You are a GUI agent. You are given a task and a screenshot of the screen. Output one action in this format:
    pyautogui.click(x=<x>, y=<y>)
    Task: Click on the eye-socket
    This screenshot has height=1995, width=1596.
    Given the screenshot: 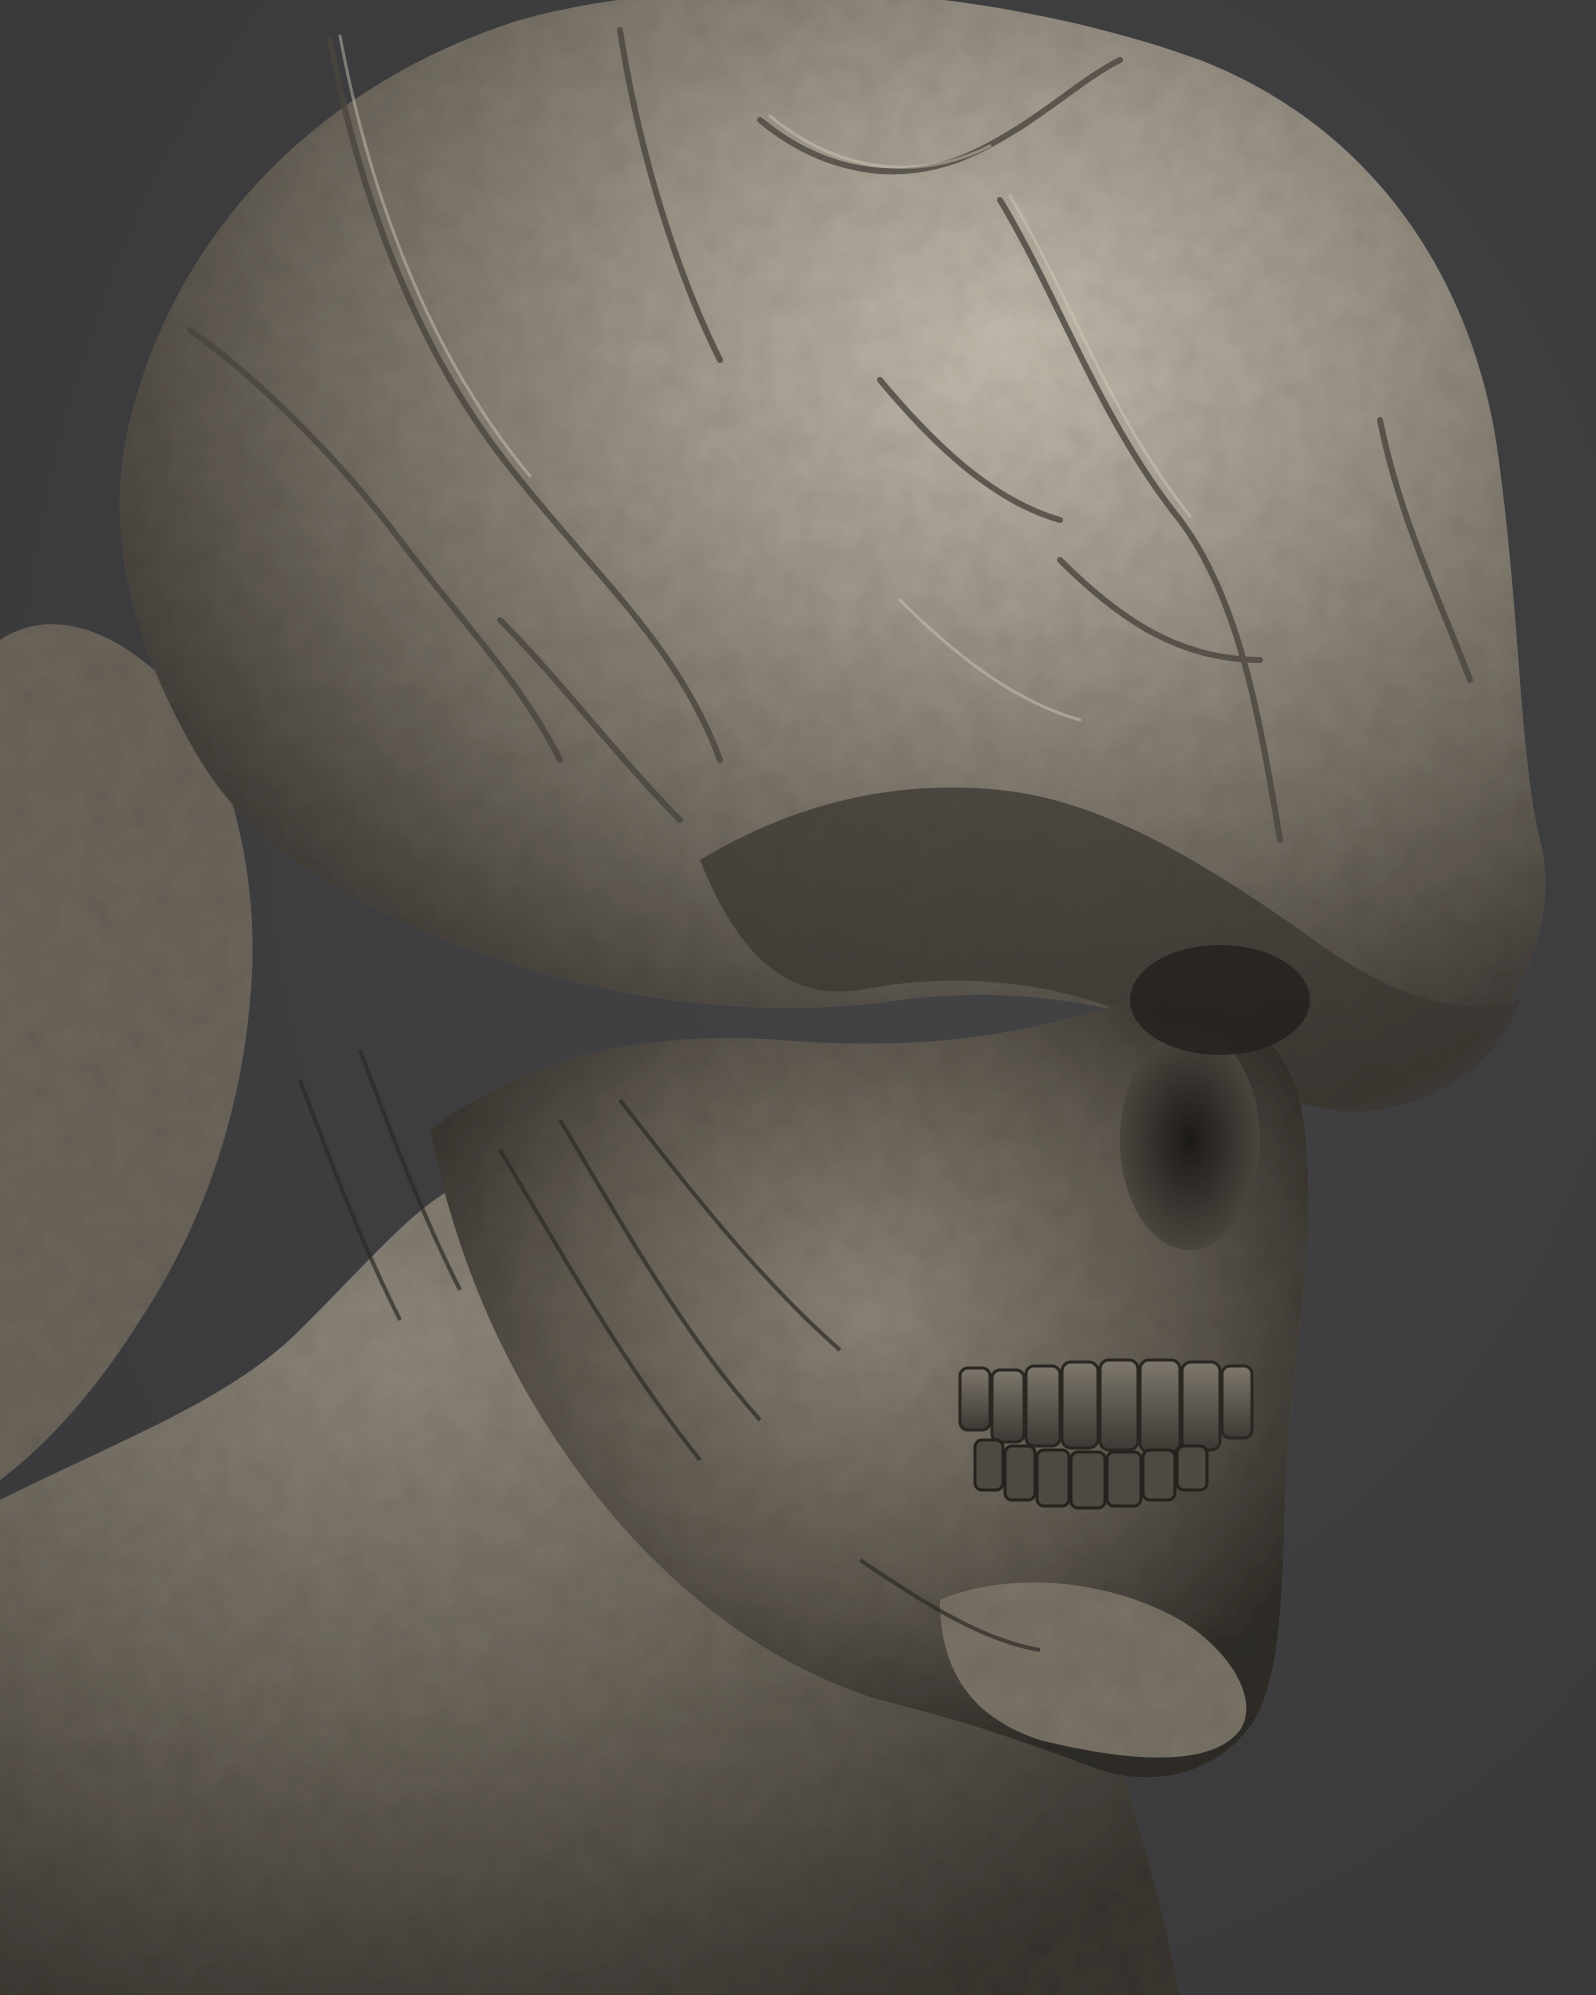 What is the action you would take?
    pyautogui.click(x=1220, y=1000)
    